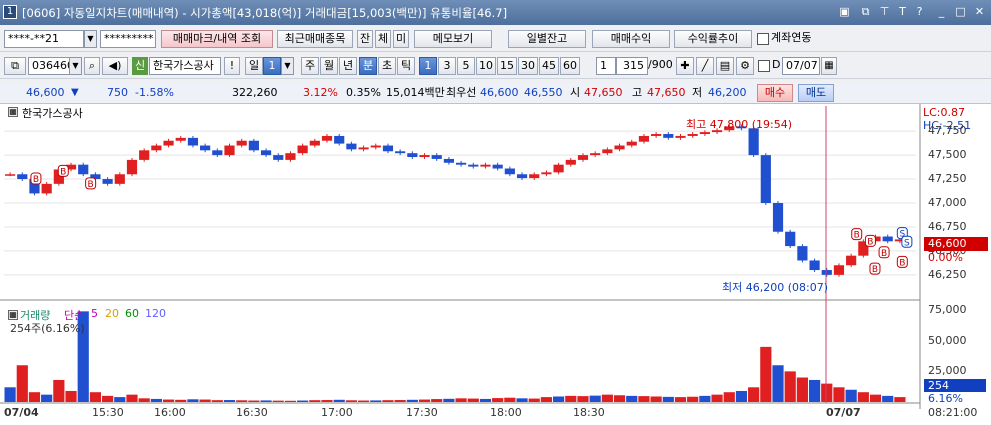  Describe the element at coordinates (960, 11) in the screenshot. I see `maximize-icon: □` at that location.